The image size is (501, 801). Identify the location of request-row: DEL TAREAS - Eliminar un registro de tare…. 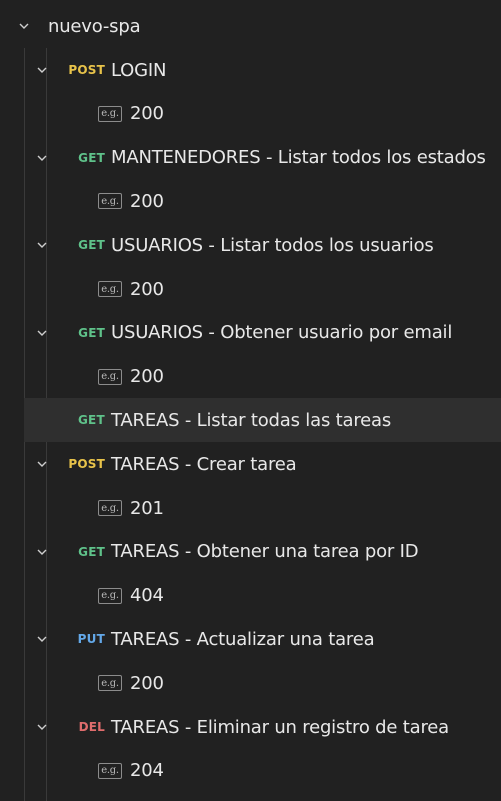
(250, 727).